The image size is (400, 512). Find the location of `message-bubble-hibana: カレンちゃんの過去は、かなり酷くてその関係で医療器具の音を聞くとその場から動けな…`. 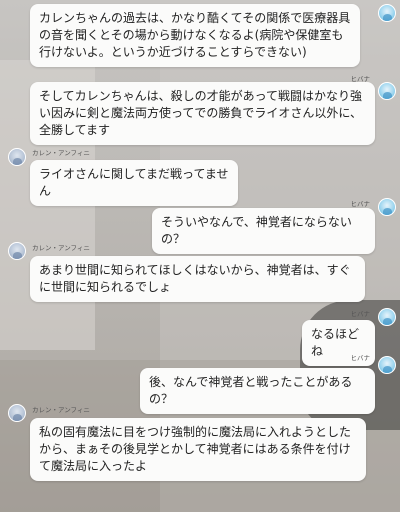

message-bubble-hibana: カレンちゃんの過去は、かなり酷くてその関係で医療器具の音を聞くとその場から動けな… is located at coordinates (195, 35).